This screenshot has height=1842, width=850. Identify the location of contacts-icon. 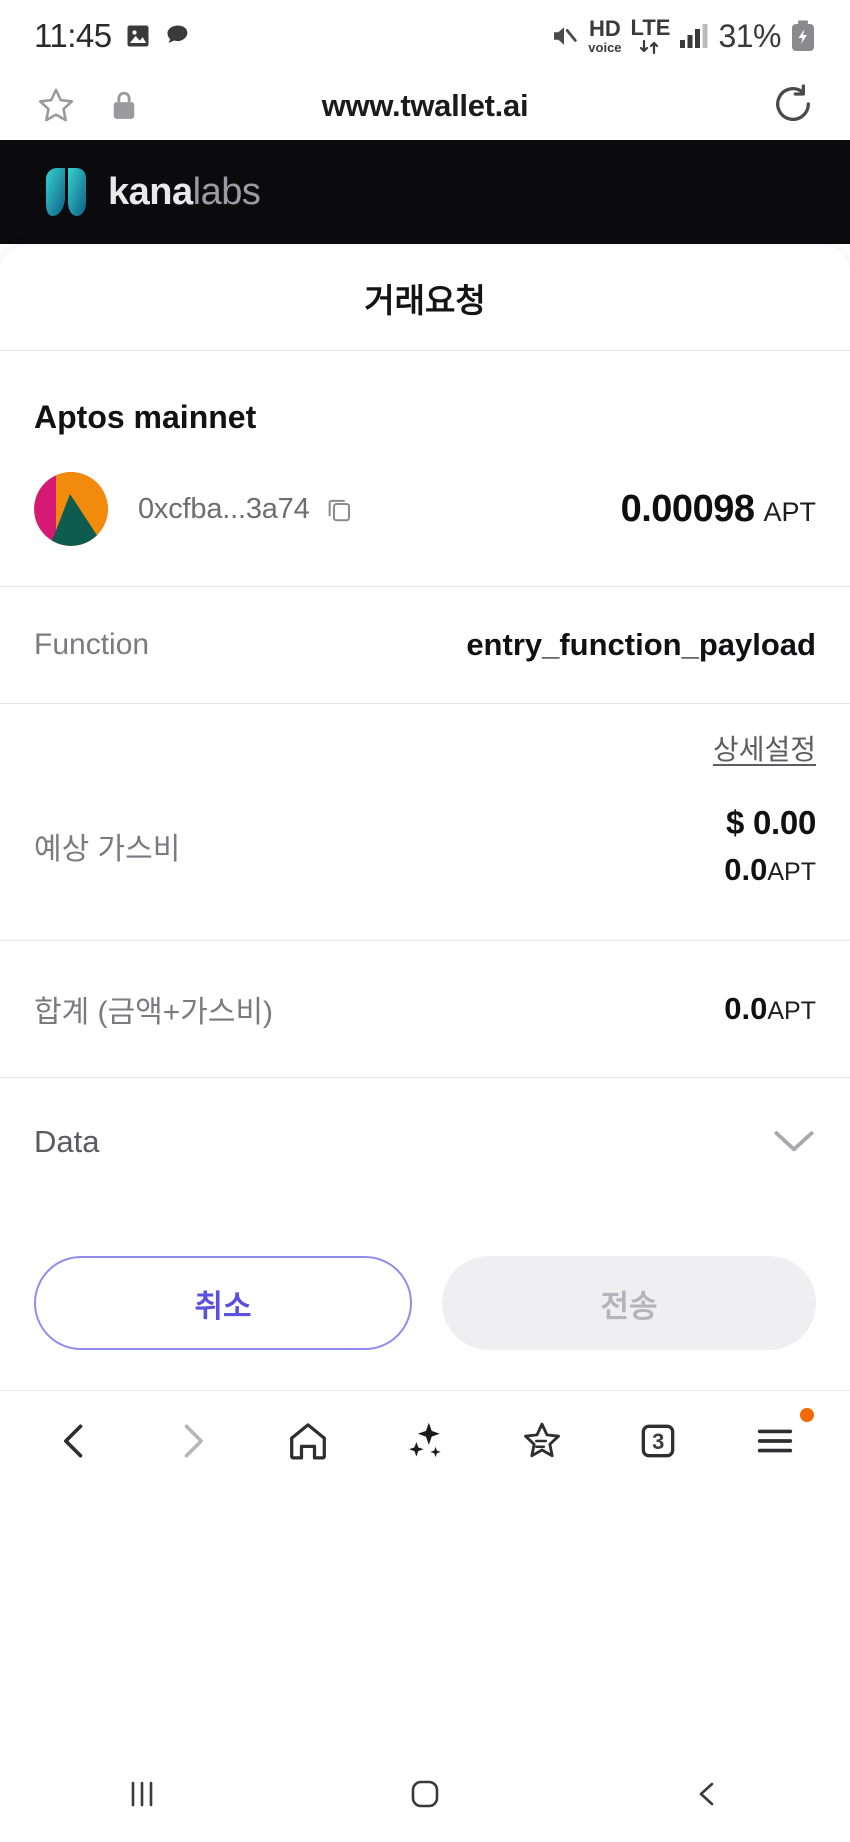
(178, 36).